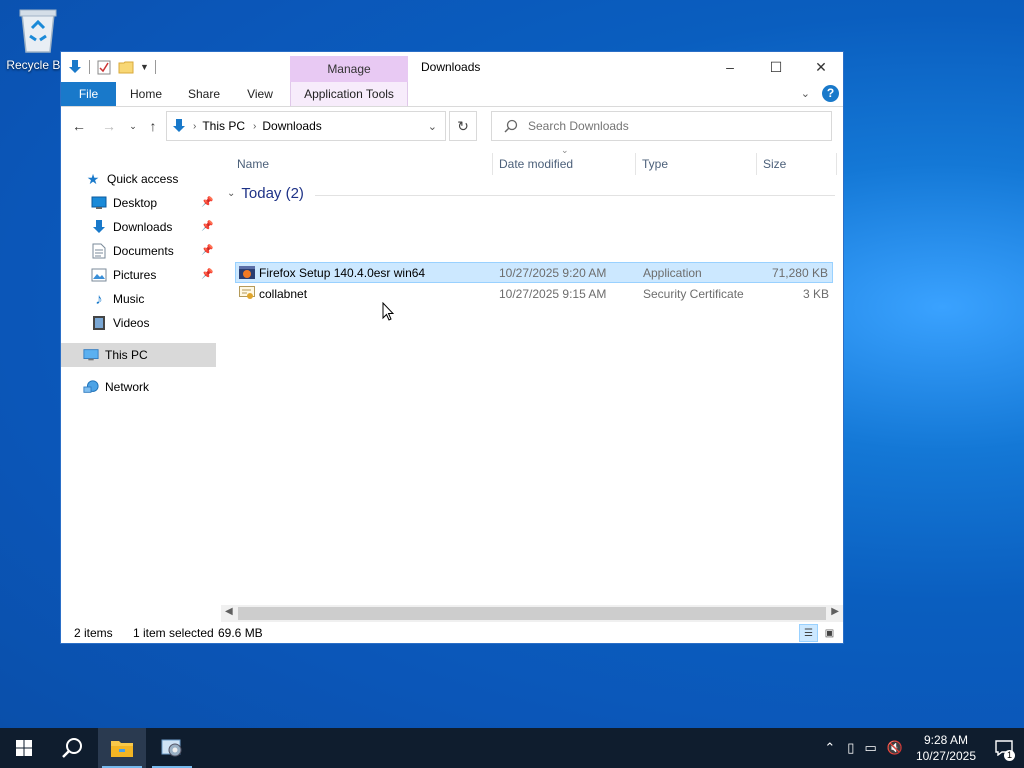  I want to click on mouse-cursor-icon, so click(388, 311).